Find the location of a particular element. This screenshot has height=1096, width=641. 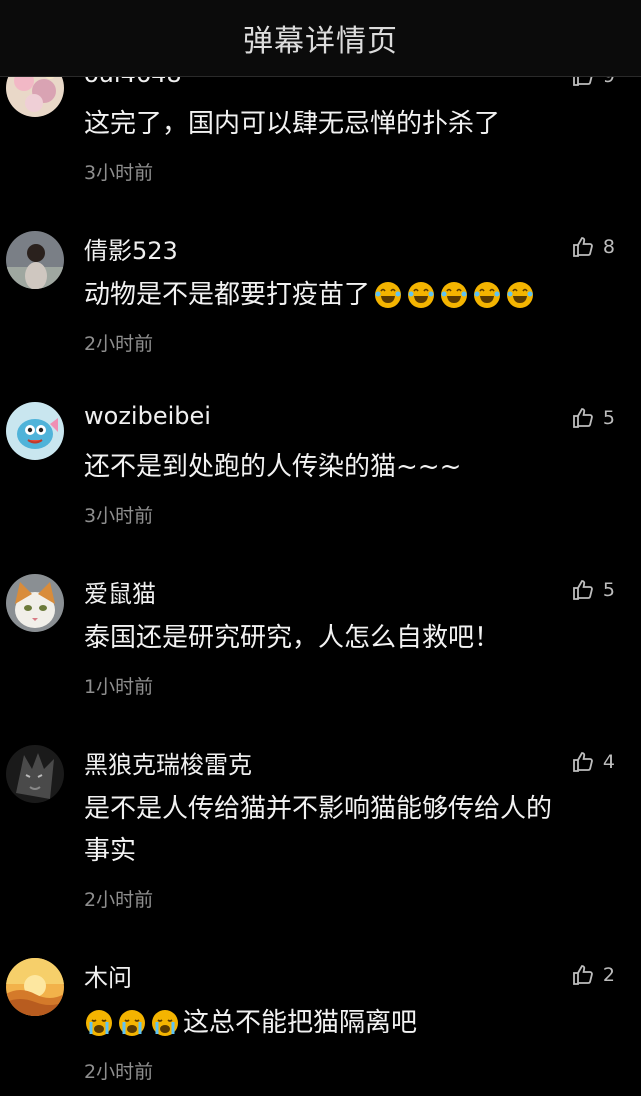

comment-text: 这完了，国内可以肆无忌惮的扑杀了 is located at coordinates (344, 124).